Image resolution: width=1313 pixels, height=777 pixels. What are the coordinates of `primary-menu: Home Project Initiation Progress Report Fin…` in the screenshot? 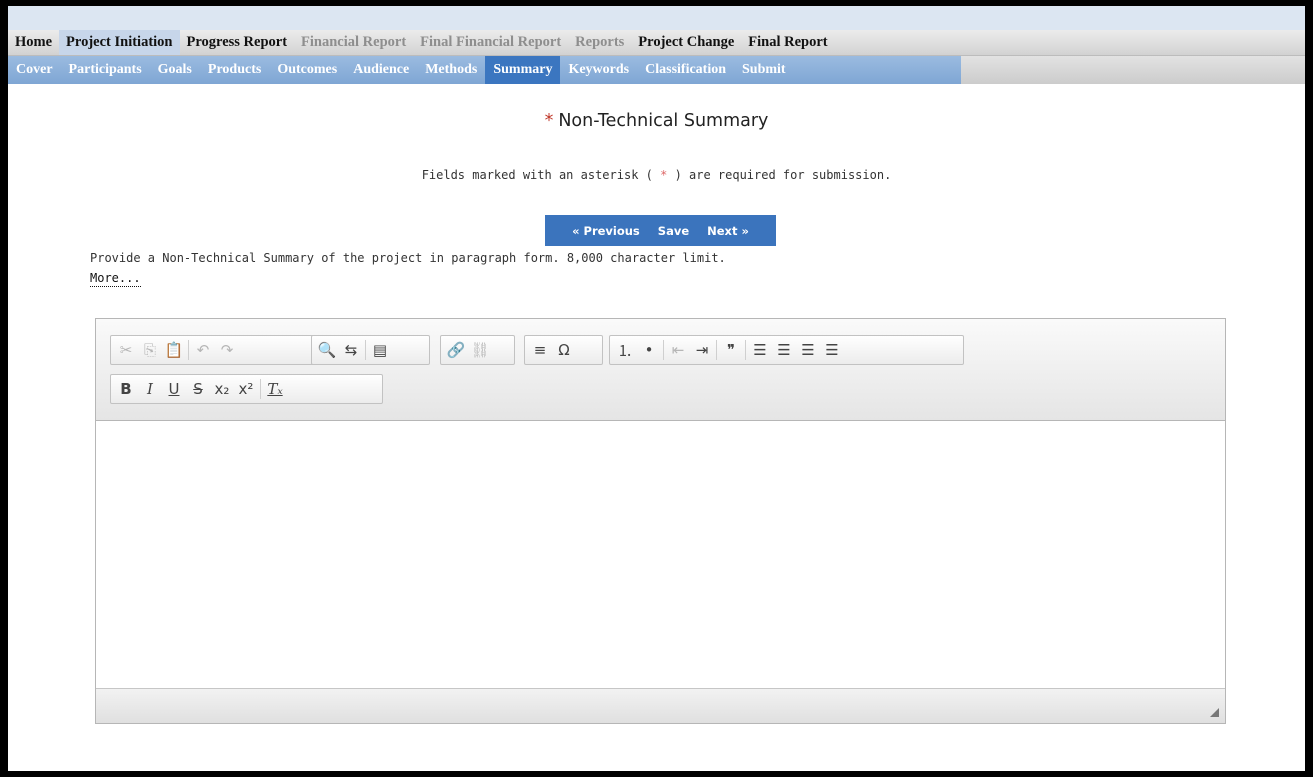 It's located at (656, 43).